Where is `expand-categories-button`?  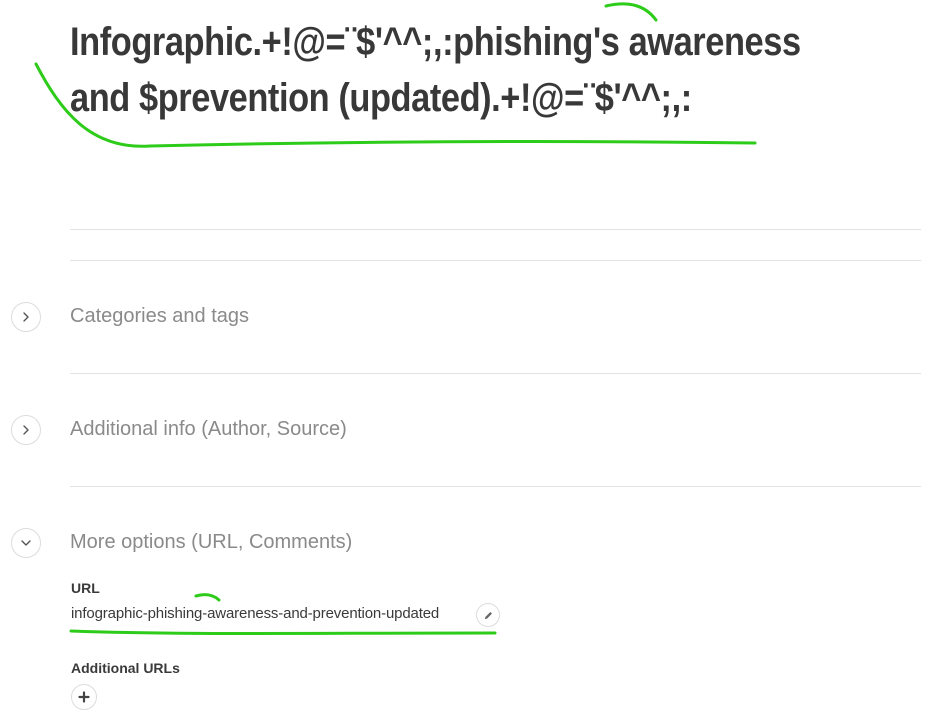 expand-categories-button is located at coordinates (26, 317).